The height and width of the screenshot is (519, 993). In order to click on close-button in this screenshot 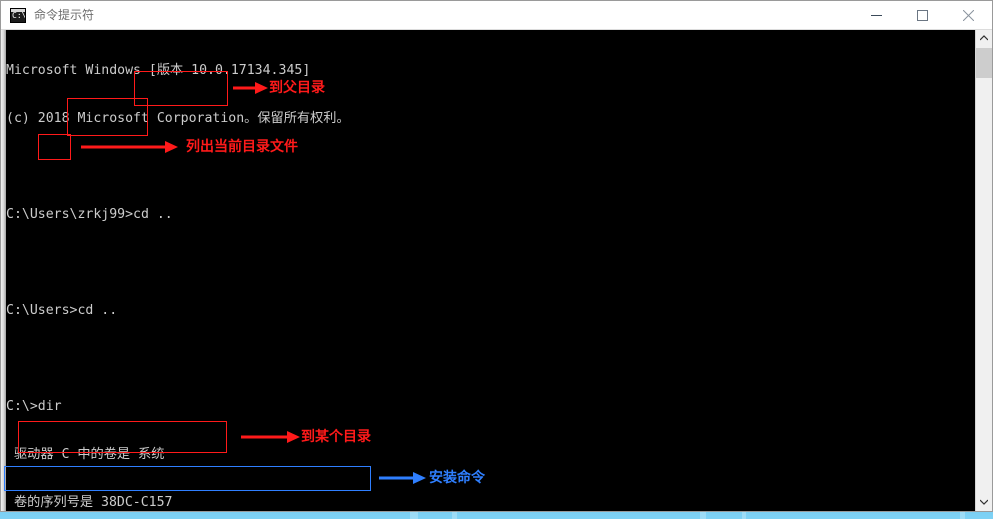, I will do `click(968, 15)`.